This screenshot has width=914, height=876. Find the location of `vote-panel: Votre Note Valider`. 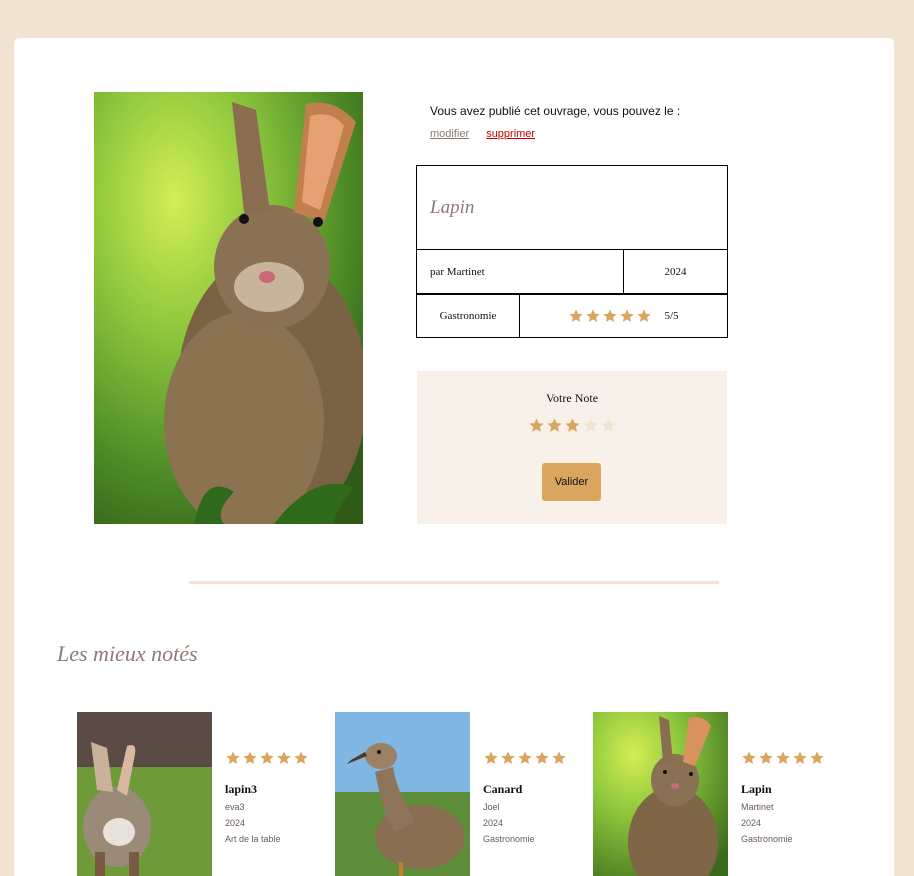

vote-panel: Votre Note Valider is located at coordinates (572, 447).